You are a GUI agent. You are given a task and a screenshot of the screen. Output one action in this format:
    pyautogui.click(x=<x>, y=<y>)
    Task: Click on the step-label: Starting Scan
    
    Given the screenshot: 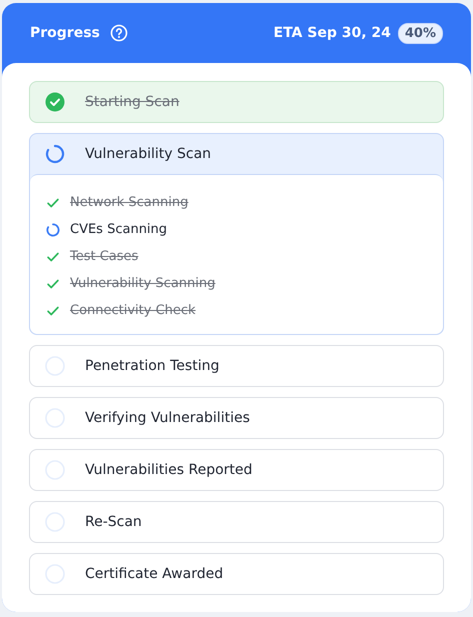 What is the action you would take?
    pyautogui.click(x=132, y=102)
    